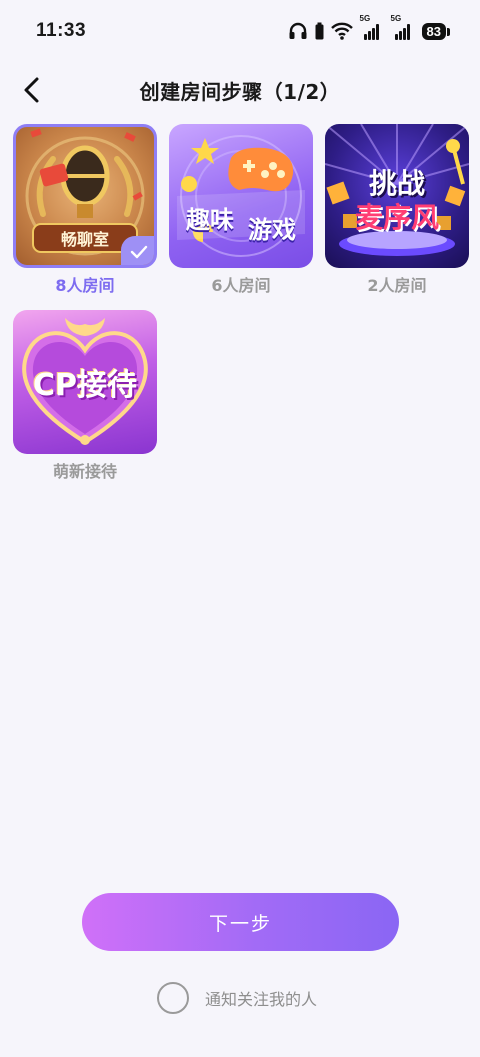 The width and height of the screenshot is (480, 1057). What do you see at coordinates (298, 30) in the screenshot?
I see `headphones-icon` at bounding box center [298, 30].